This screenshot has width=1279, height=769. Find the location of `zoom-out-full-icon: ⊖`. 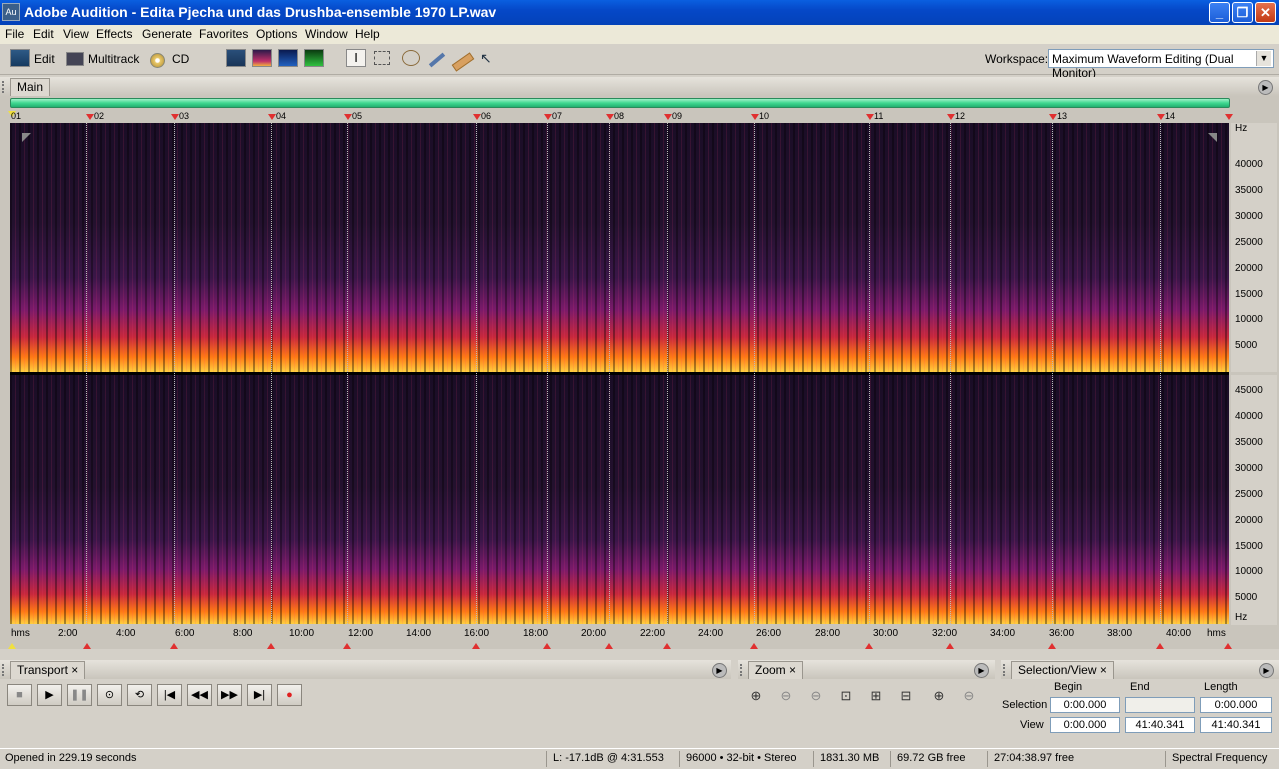

zoom-out-full-icon: ⊖ is located at coordinates (816, 696).